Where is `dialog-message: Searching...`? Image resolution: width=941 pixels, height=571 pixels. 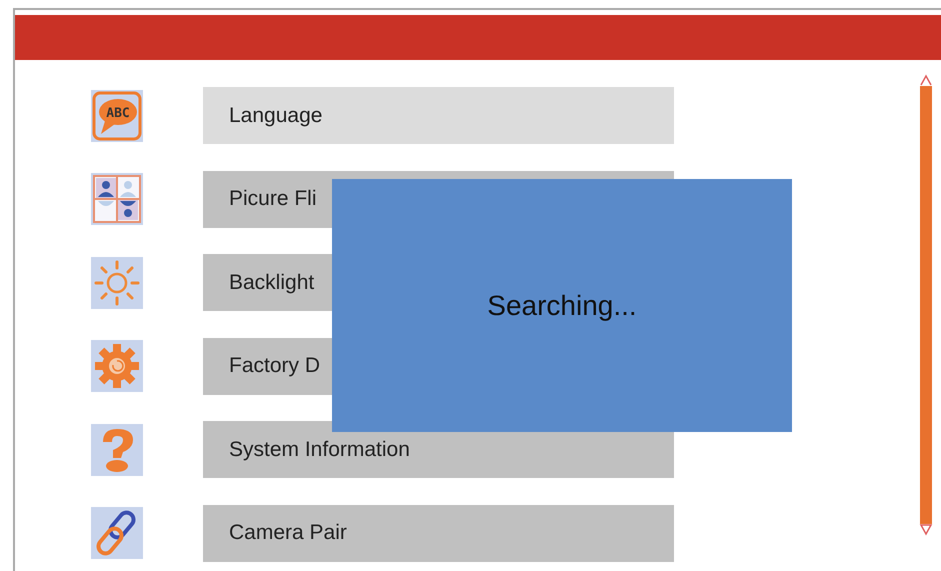
dialog-message: Searching... is located at coordinates (562, 306).